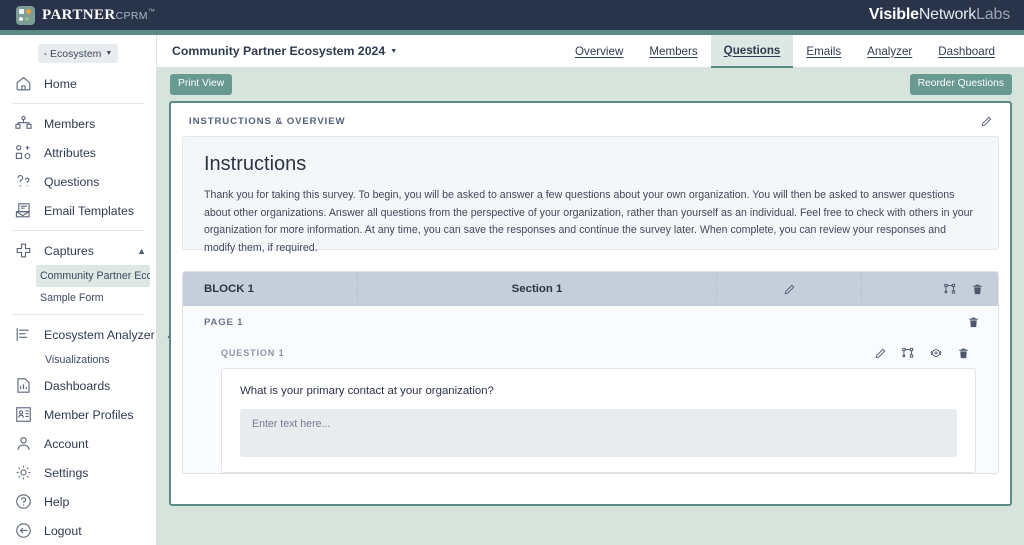 Image resolution: width=1024 pixels, height=545 pixels. What do you see at coordinates (72, 53) in the screenshot?
I see `ecosystem-selector-label: - Ecosystem` at bounding box center [72, 53].